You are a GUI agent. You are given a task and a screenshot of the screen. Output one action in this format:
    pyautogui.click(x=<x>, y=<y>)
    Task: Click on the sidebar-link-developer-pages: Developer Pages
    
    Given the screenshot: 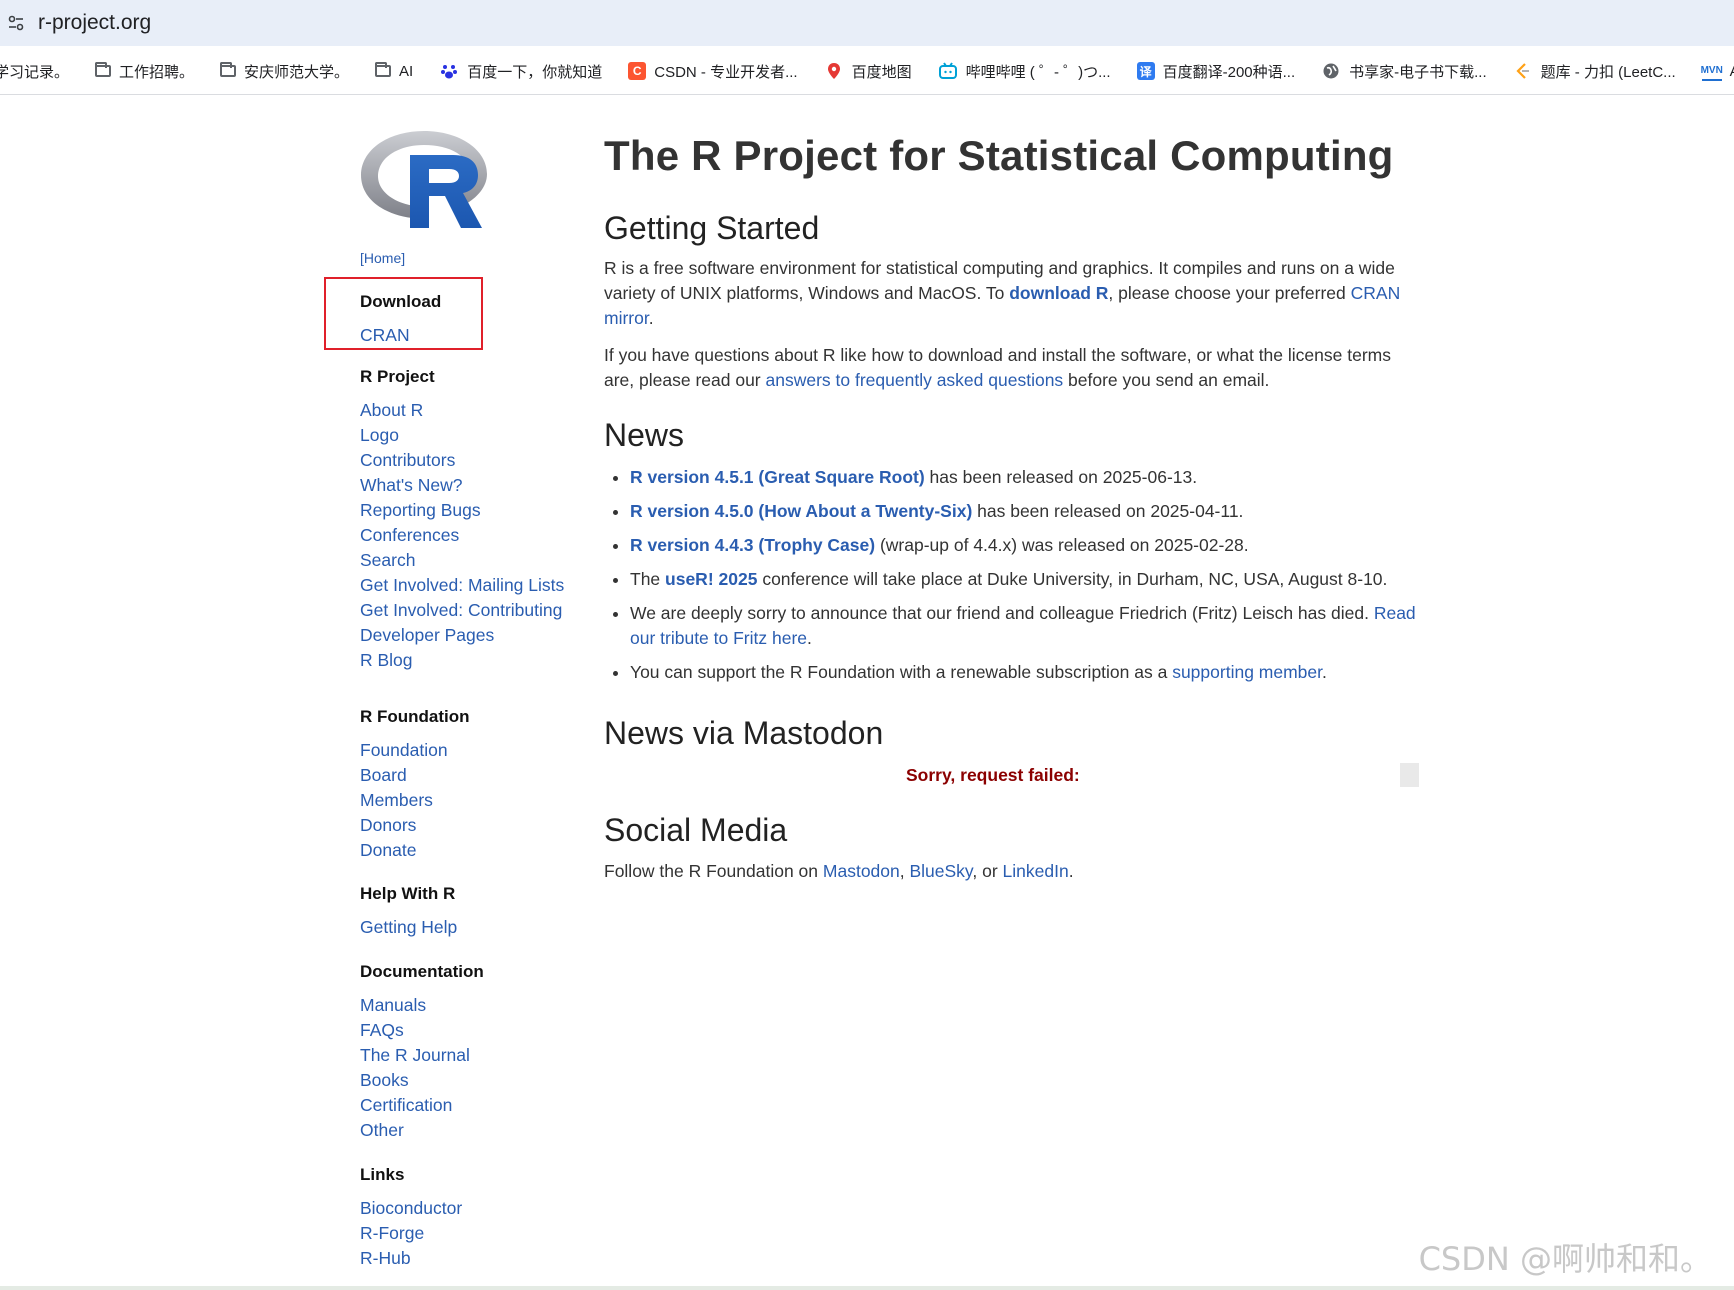 What is the action you would take?
    pyautogui.click(x=470, y=635)
    